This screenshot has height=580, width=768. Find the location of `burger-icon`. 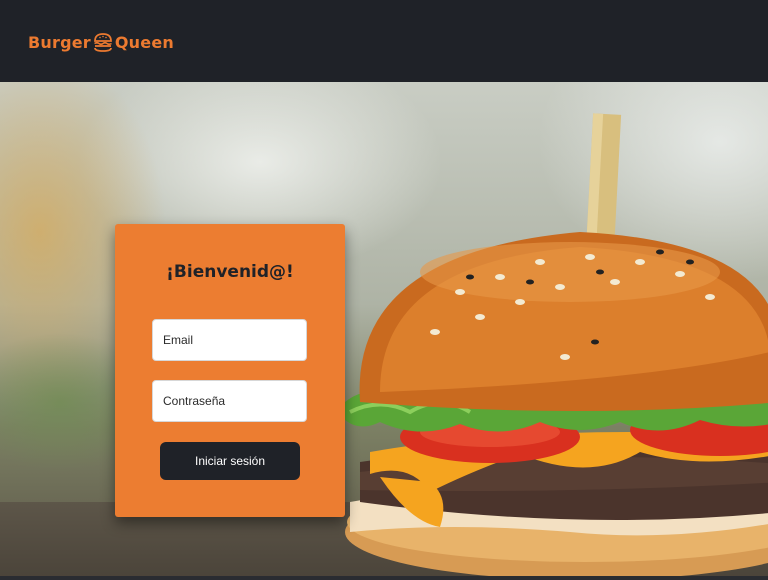

burger-icon is located at coordinates (103, 42).